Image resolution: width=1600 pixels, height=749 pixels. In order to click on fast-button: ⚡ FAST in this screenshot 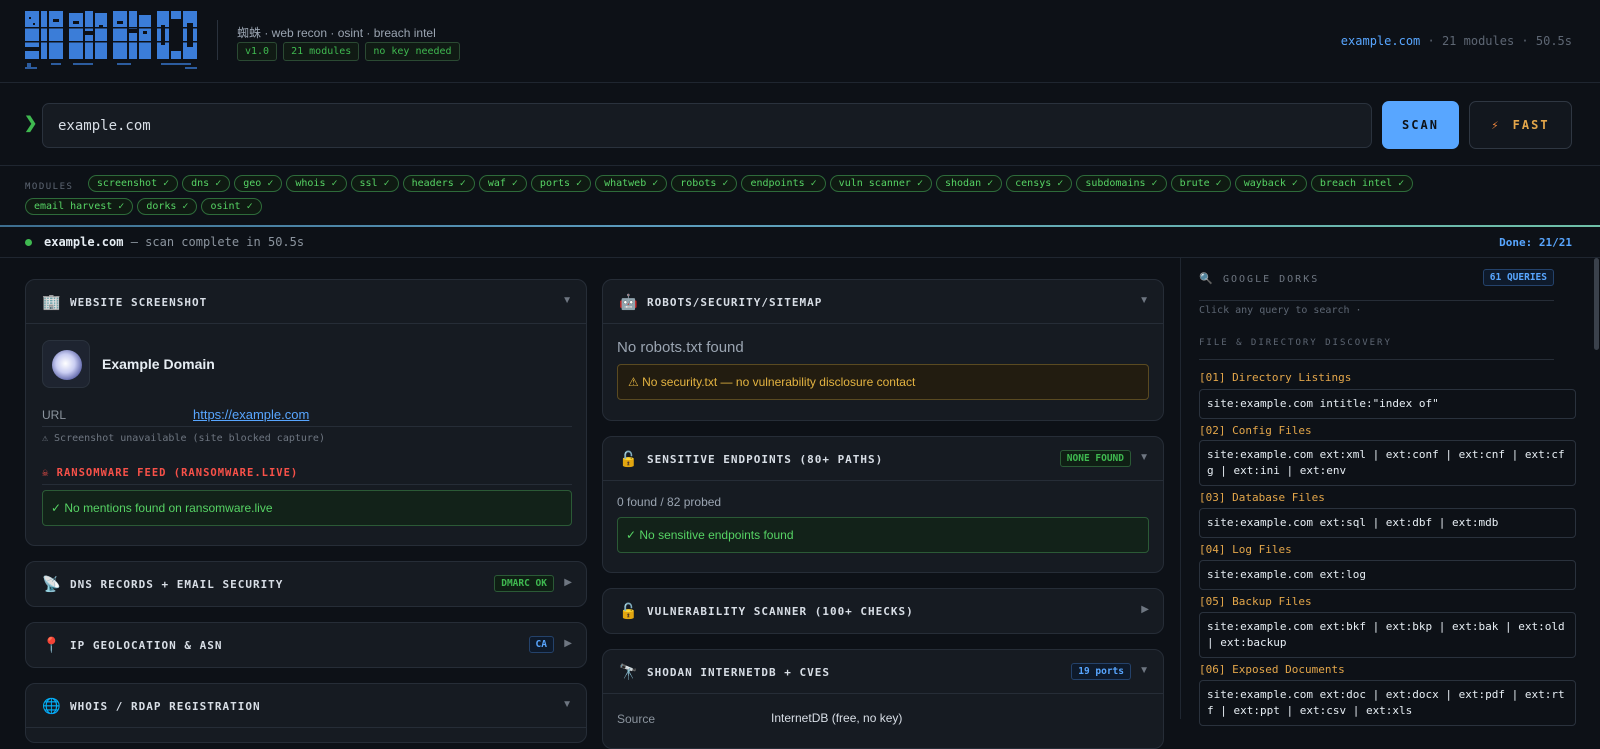, I will do `click(1520, 125)`.